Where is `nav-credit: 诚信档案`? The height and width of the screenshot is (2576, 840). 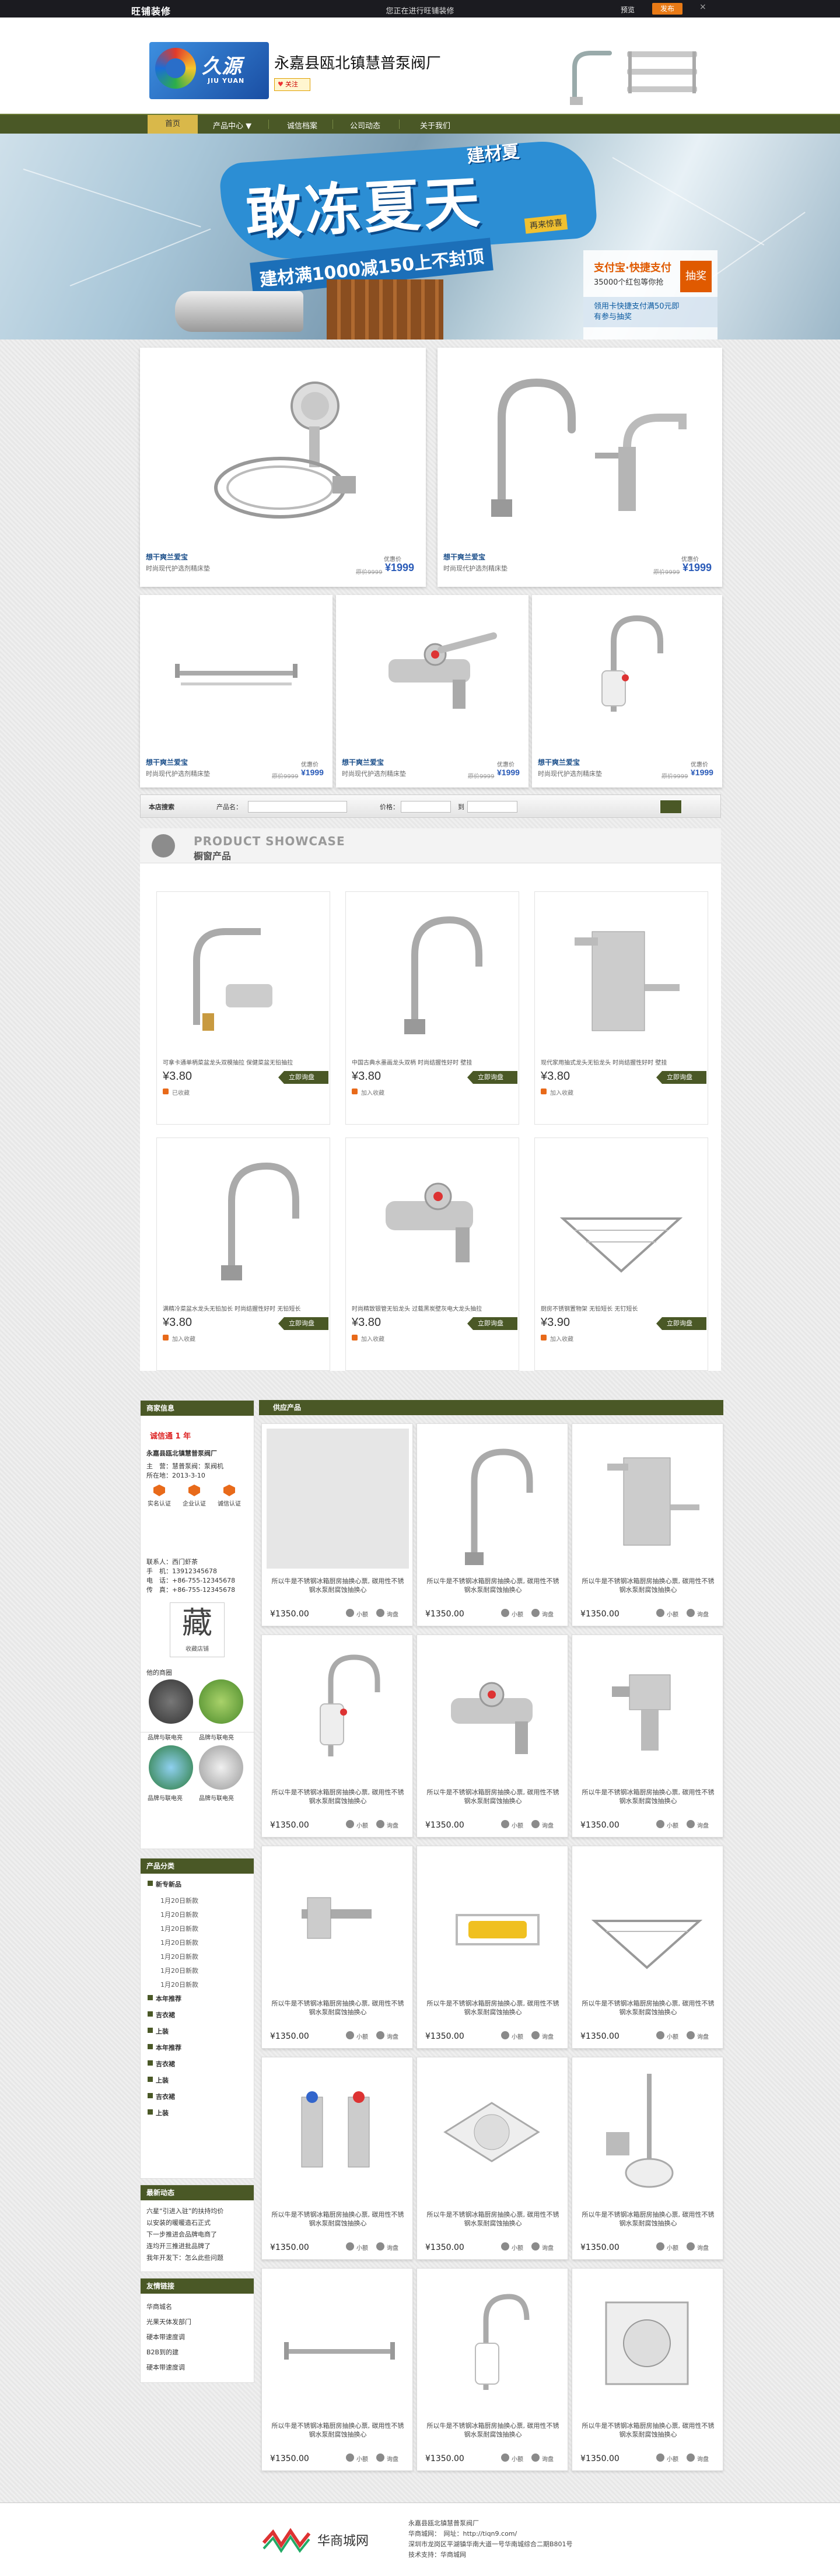 nav-credit: 诚信档案 is located at coordinates (302, 125).